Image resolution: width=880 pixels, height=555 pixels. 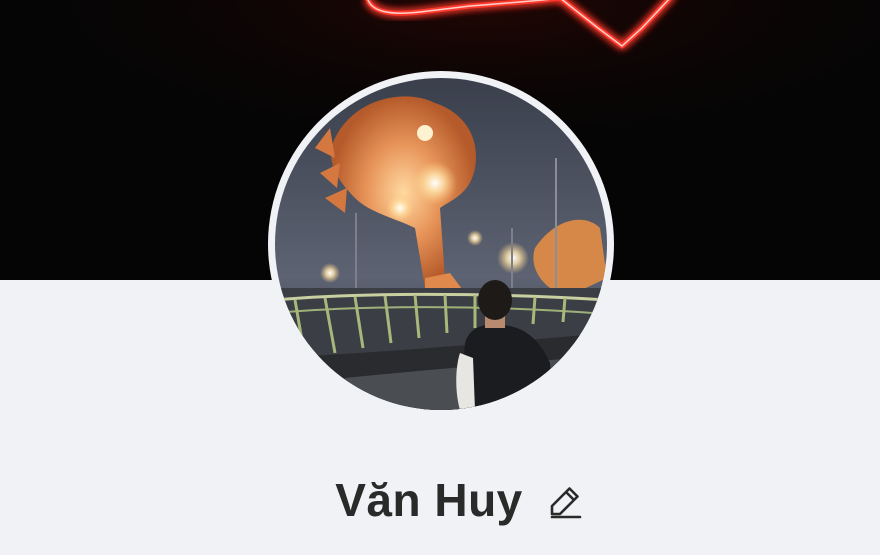 I want to click on profile-name: Văn Huy, so click(x=429, y=500).